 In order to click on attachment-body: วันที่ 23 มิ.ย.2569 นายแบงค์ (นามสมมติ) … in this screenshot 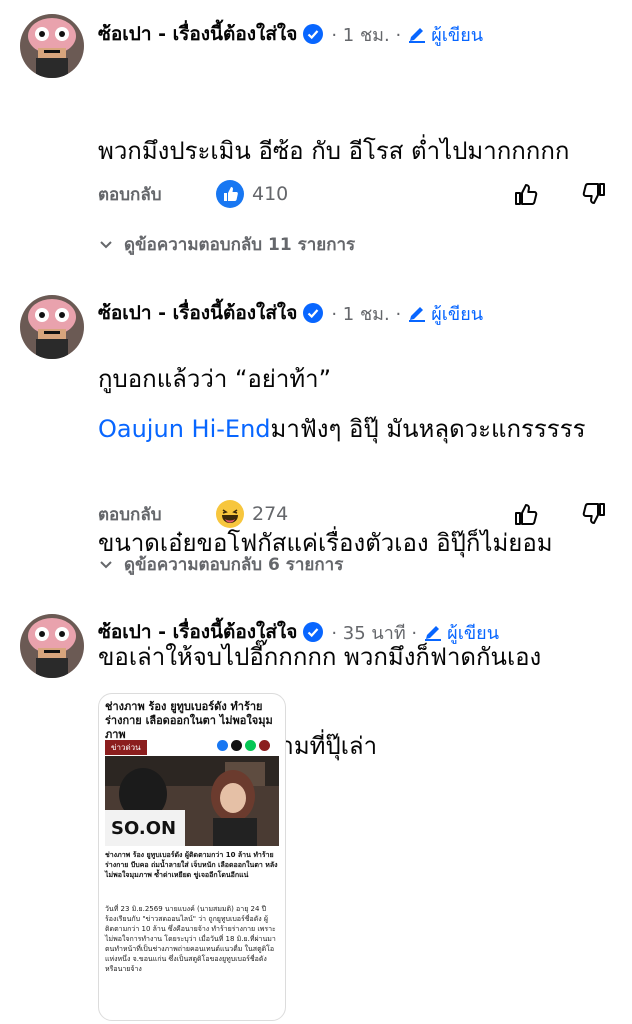, I will do `click(190, 939)`.